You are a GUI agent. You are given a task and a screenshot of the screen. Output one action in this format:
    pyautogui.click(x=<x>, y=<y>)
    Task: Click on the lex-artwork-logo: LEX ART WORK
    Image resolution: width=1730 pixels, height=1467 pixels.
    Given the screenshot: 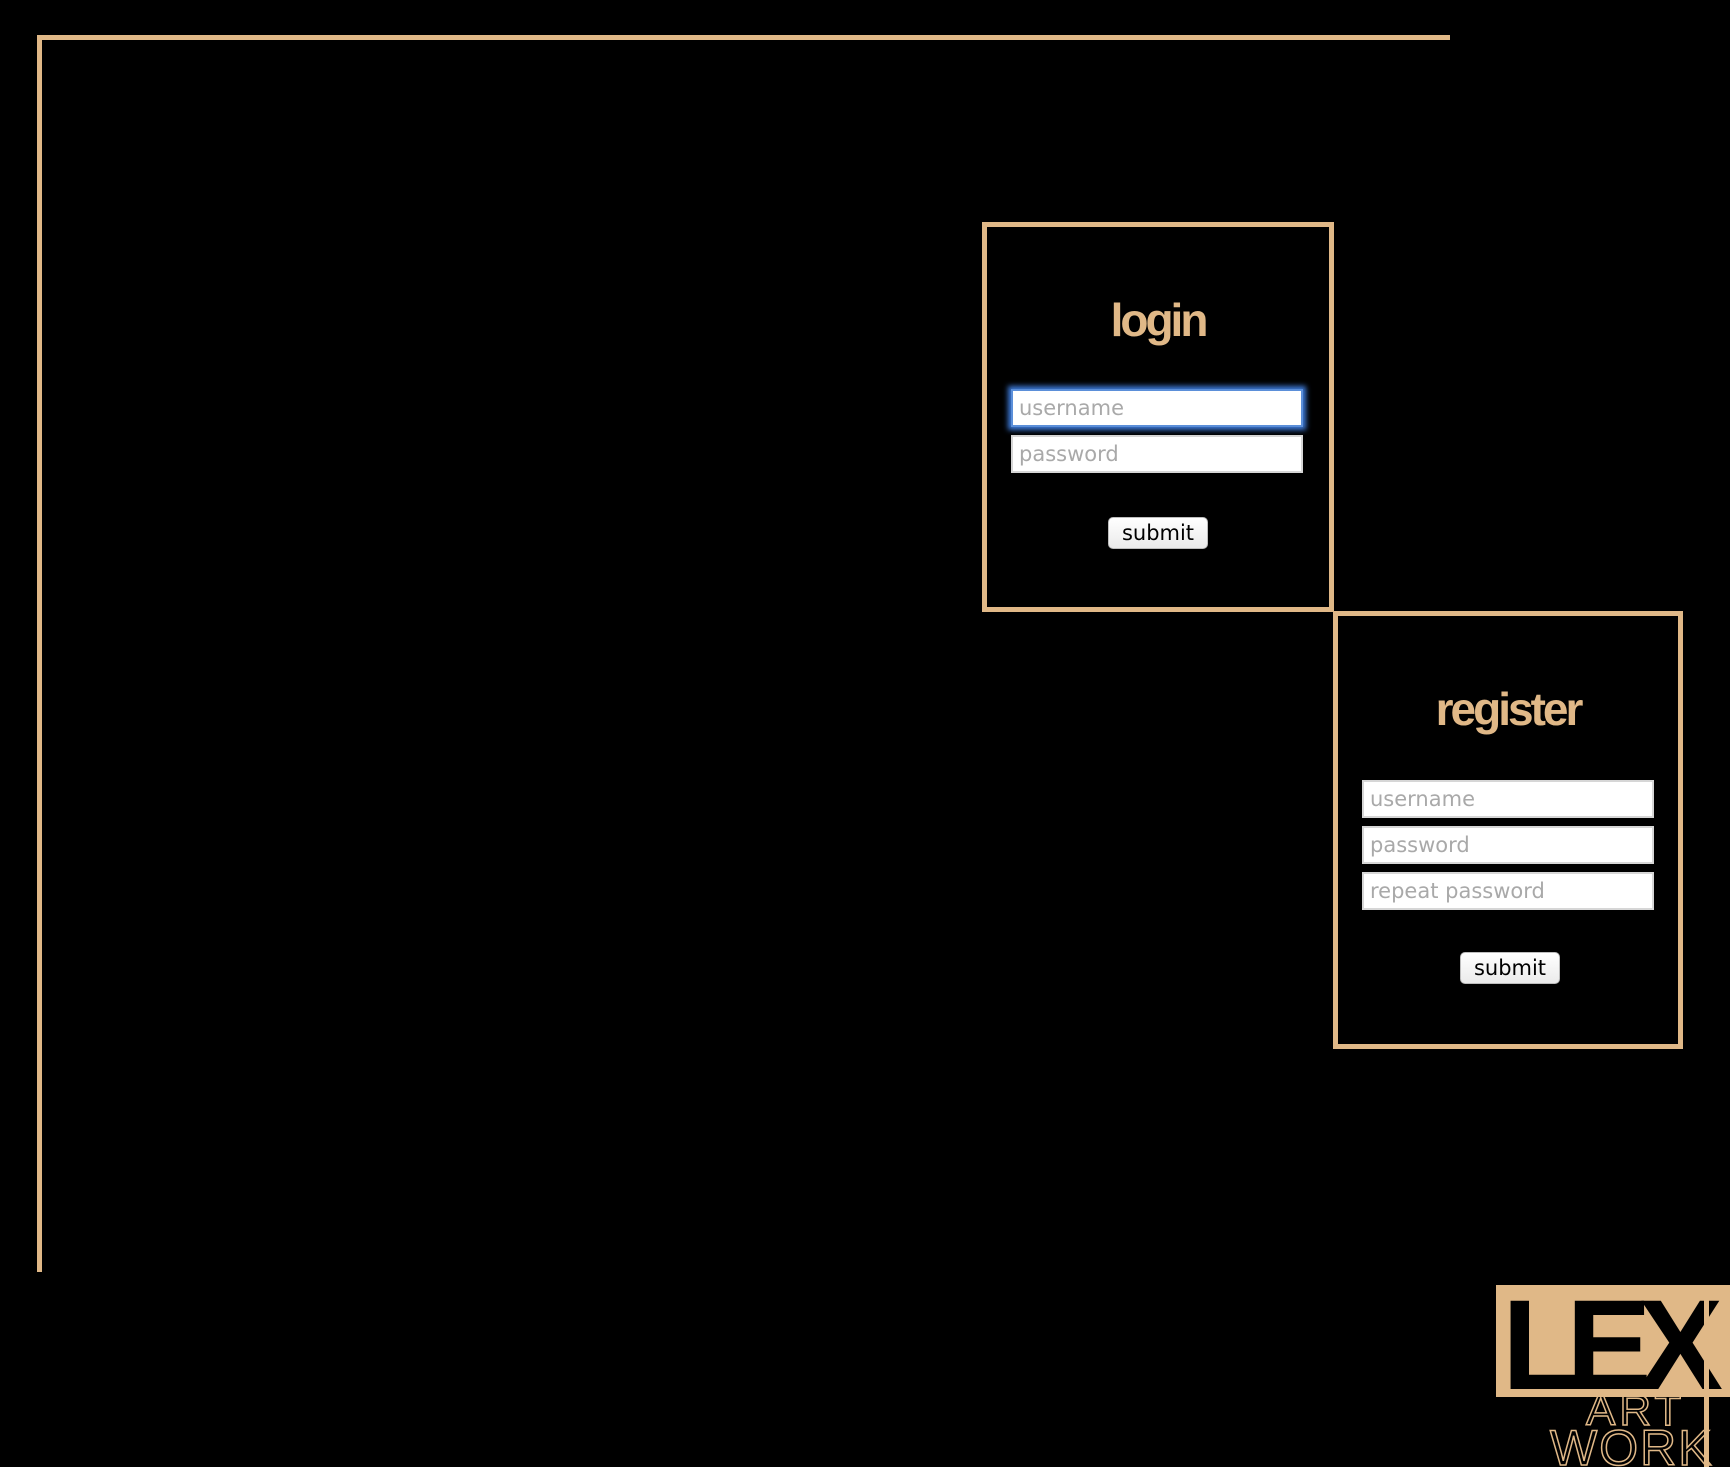 What is the action you would take?
    pyautogui.click(x=1613, y=1370)
    